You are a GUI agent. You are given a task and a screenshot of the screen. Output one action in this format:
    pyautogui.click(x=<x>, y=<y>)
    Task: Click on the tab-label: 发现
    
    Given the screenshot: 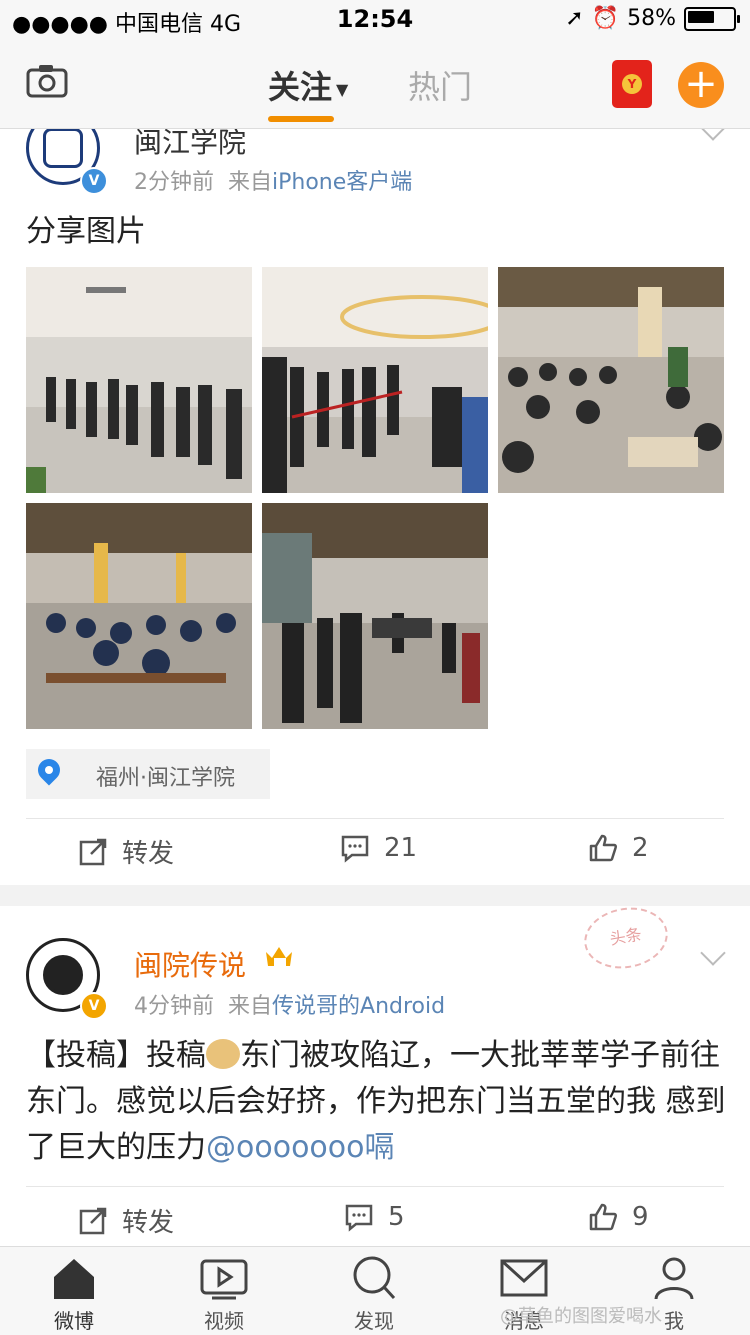 What is the action you would take?
    pyautogui.click(x=374, y=1321)
    